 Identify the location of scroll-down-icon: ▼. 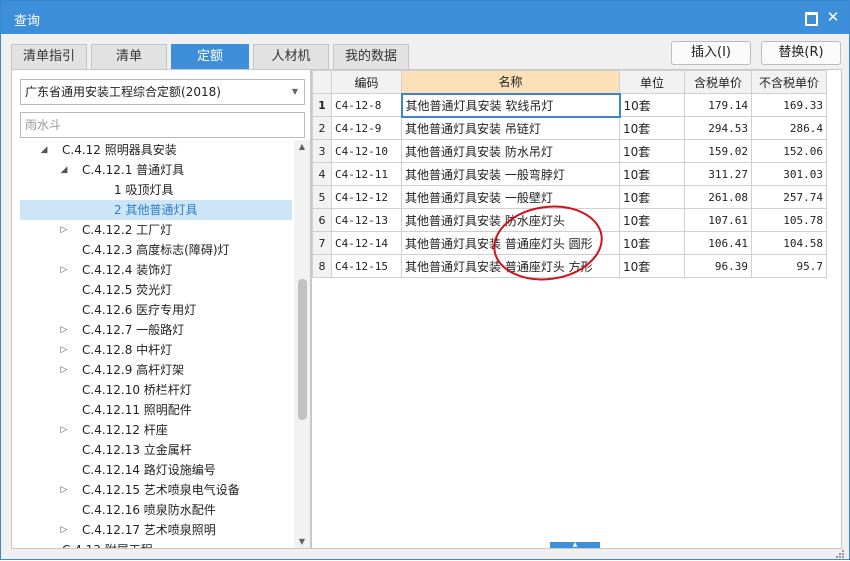
(302, 541).